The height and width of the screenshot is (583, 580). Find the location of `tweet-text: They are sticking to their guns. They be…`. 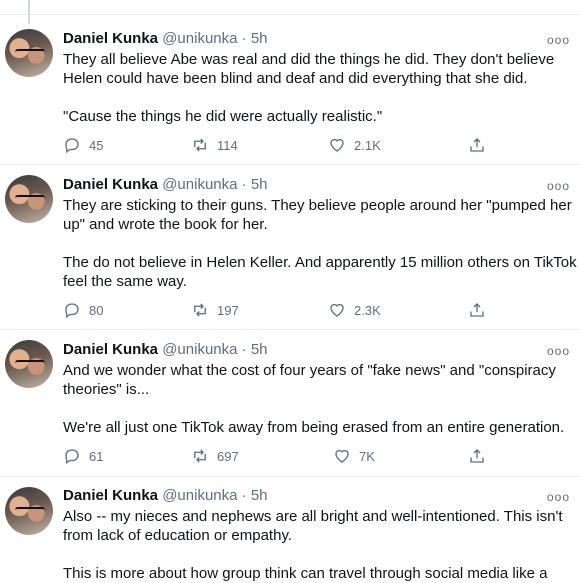

tweet-text: They are sticking to their guns. They be… is located at coordinates (320, 243).